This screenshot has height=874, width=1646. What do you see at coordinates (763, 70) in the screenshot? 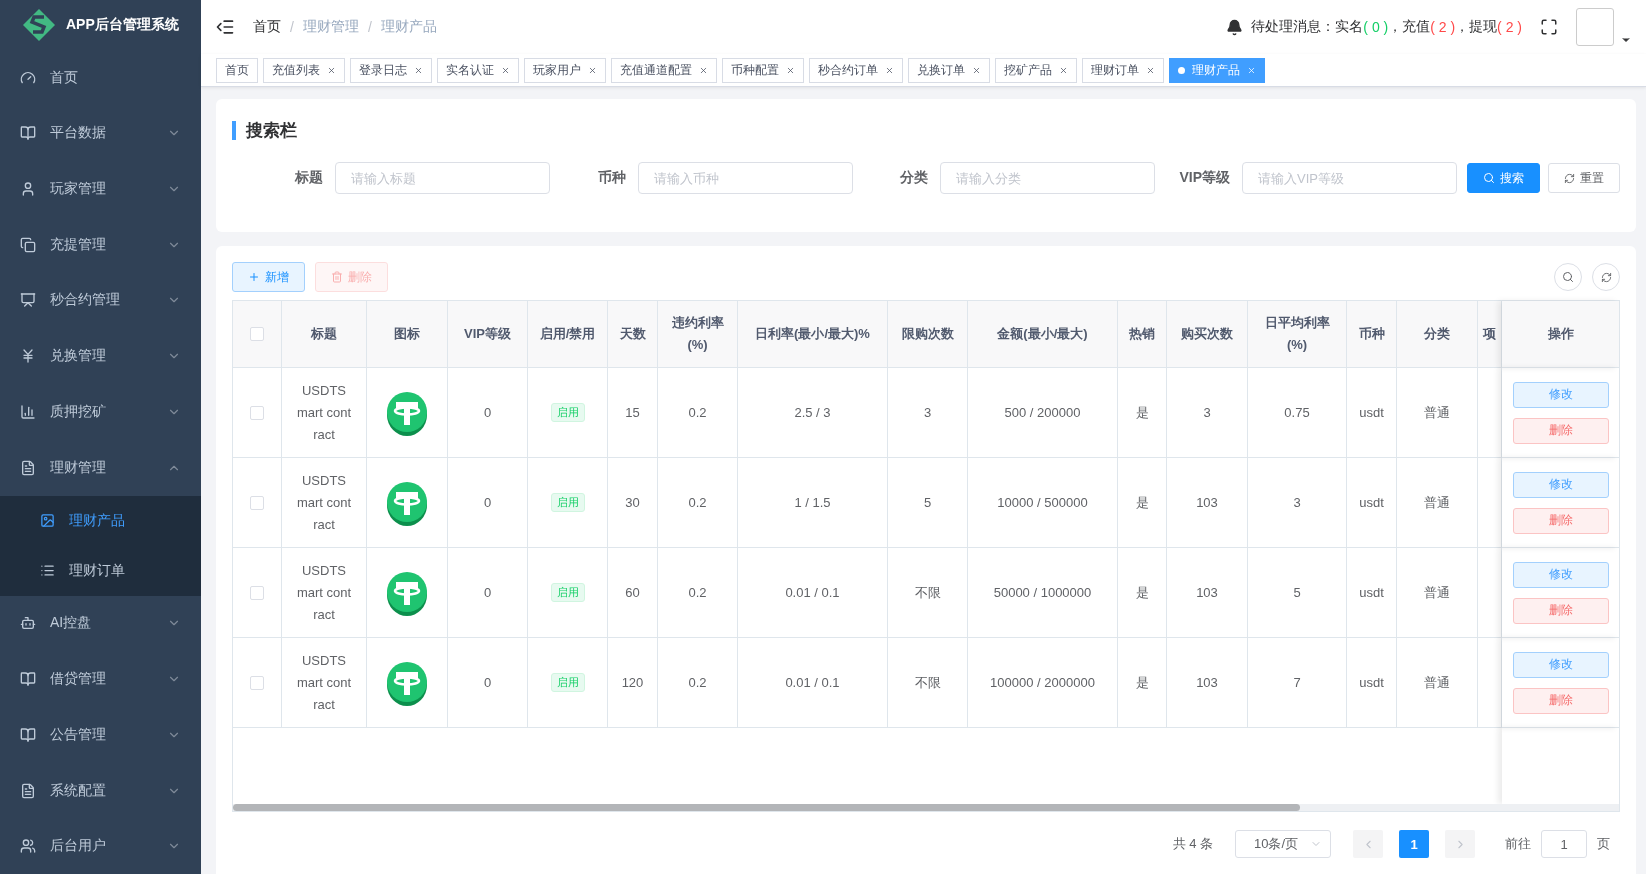
I see `tab: 币种配置` at bounding box center [763, 70].